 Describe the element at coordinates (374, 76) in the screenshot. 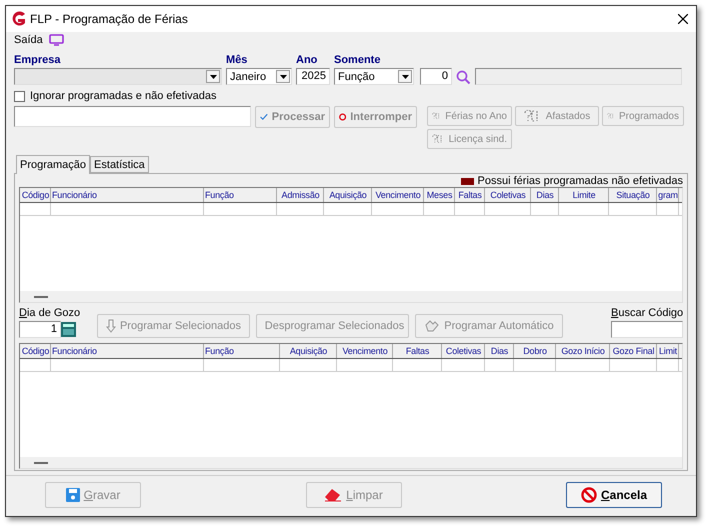

I see `filter-select: Função` at that location.